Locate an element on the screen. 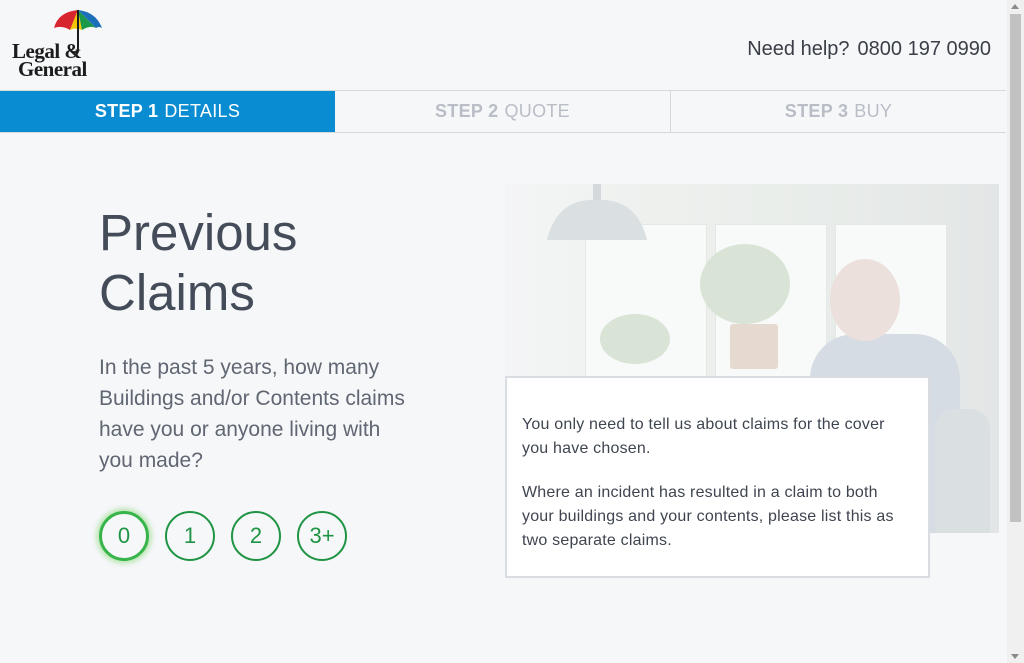 This screenshot has height=663, width=1024. legal-and-general-logo: Legal & General is located at coordinates (58, 44).